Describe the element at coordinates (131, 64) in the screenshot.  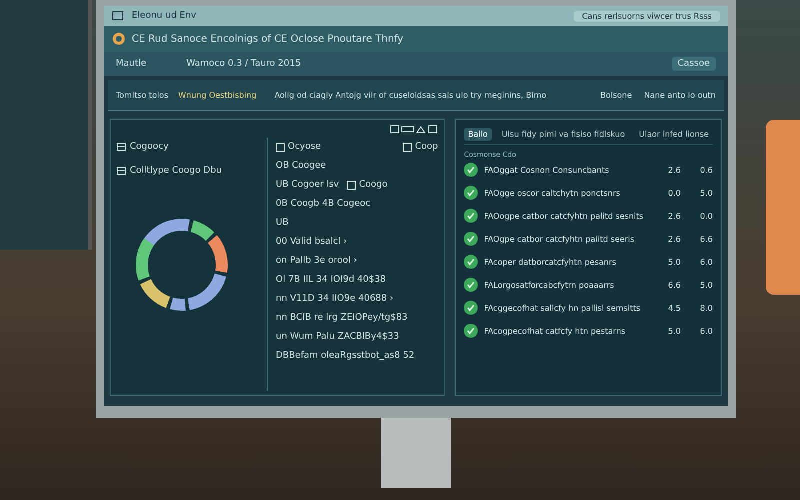
I see `nav-label: Mautle` at that location.